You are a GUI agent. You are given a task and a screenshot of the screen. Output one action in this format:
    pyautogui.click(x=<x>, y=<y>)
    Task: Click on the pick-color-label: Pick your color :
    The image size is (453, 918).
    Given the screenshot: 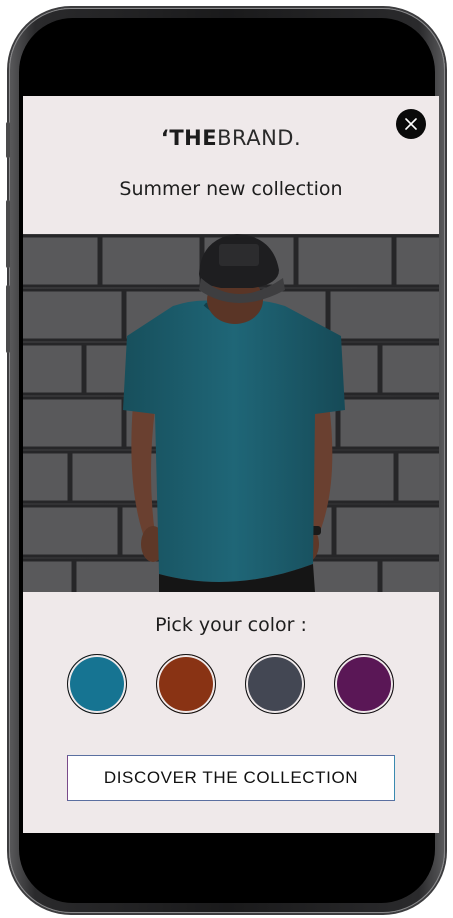 What is the action you would take?
    pyautogui.click(x=231, y=625)
    